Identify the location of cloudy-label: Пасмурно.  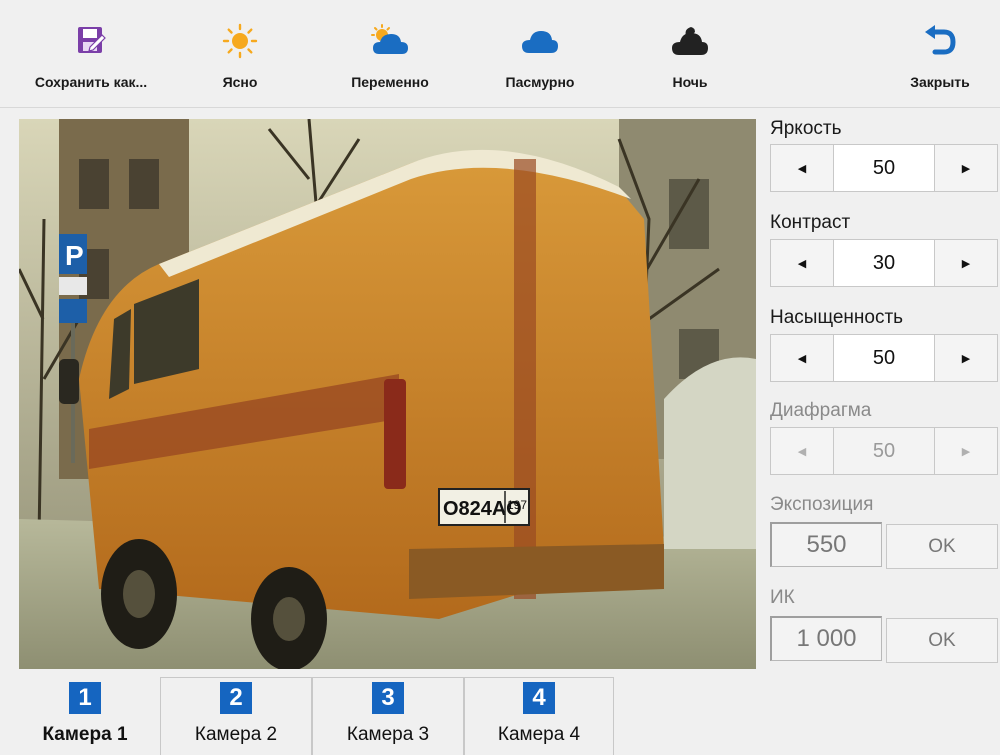
(540, 82).